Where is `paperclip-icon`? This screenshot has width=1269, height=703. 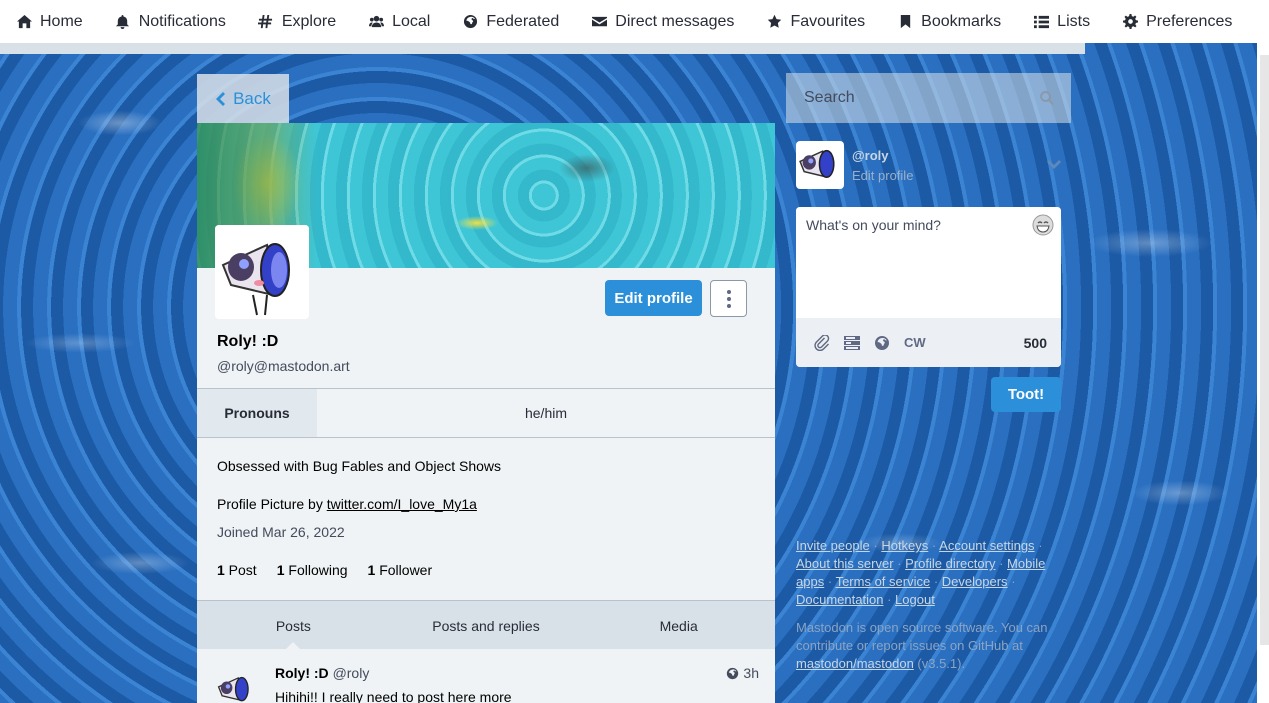 paperclip-icon is located at coordinates (822, 342).